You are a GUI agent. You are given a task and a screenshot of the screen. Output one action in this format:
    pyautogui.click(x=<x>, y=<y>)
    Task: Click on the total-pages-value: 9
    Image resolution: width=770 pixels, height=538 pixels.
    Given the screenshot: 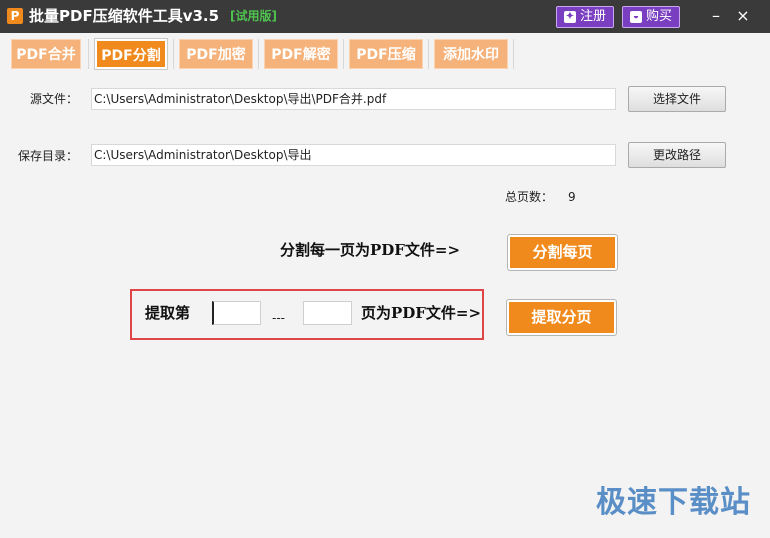 What is the action you would take?
    pyautogui.click(x=572, y=197)
    